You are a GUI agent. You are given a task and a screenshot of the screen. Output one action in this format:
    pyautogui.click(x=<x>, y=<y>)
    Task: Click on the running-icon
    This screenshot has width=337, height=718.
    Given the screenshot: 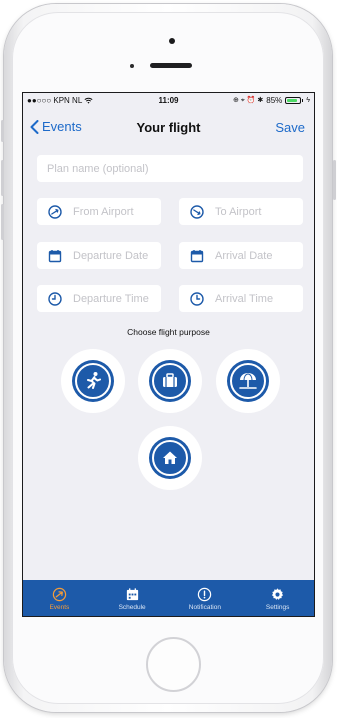 What is the action you would take?
    pyautogui.click(x=93, y=381)
    